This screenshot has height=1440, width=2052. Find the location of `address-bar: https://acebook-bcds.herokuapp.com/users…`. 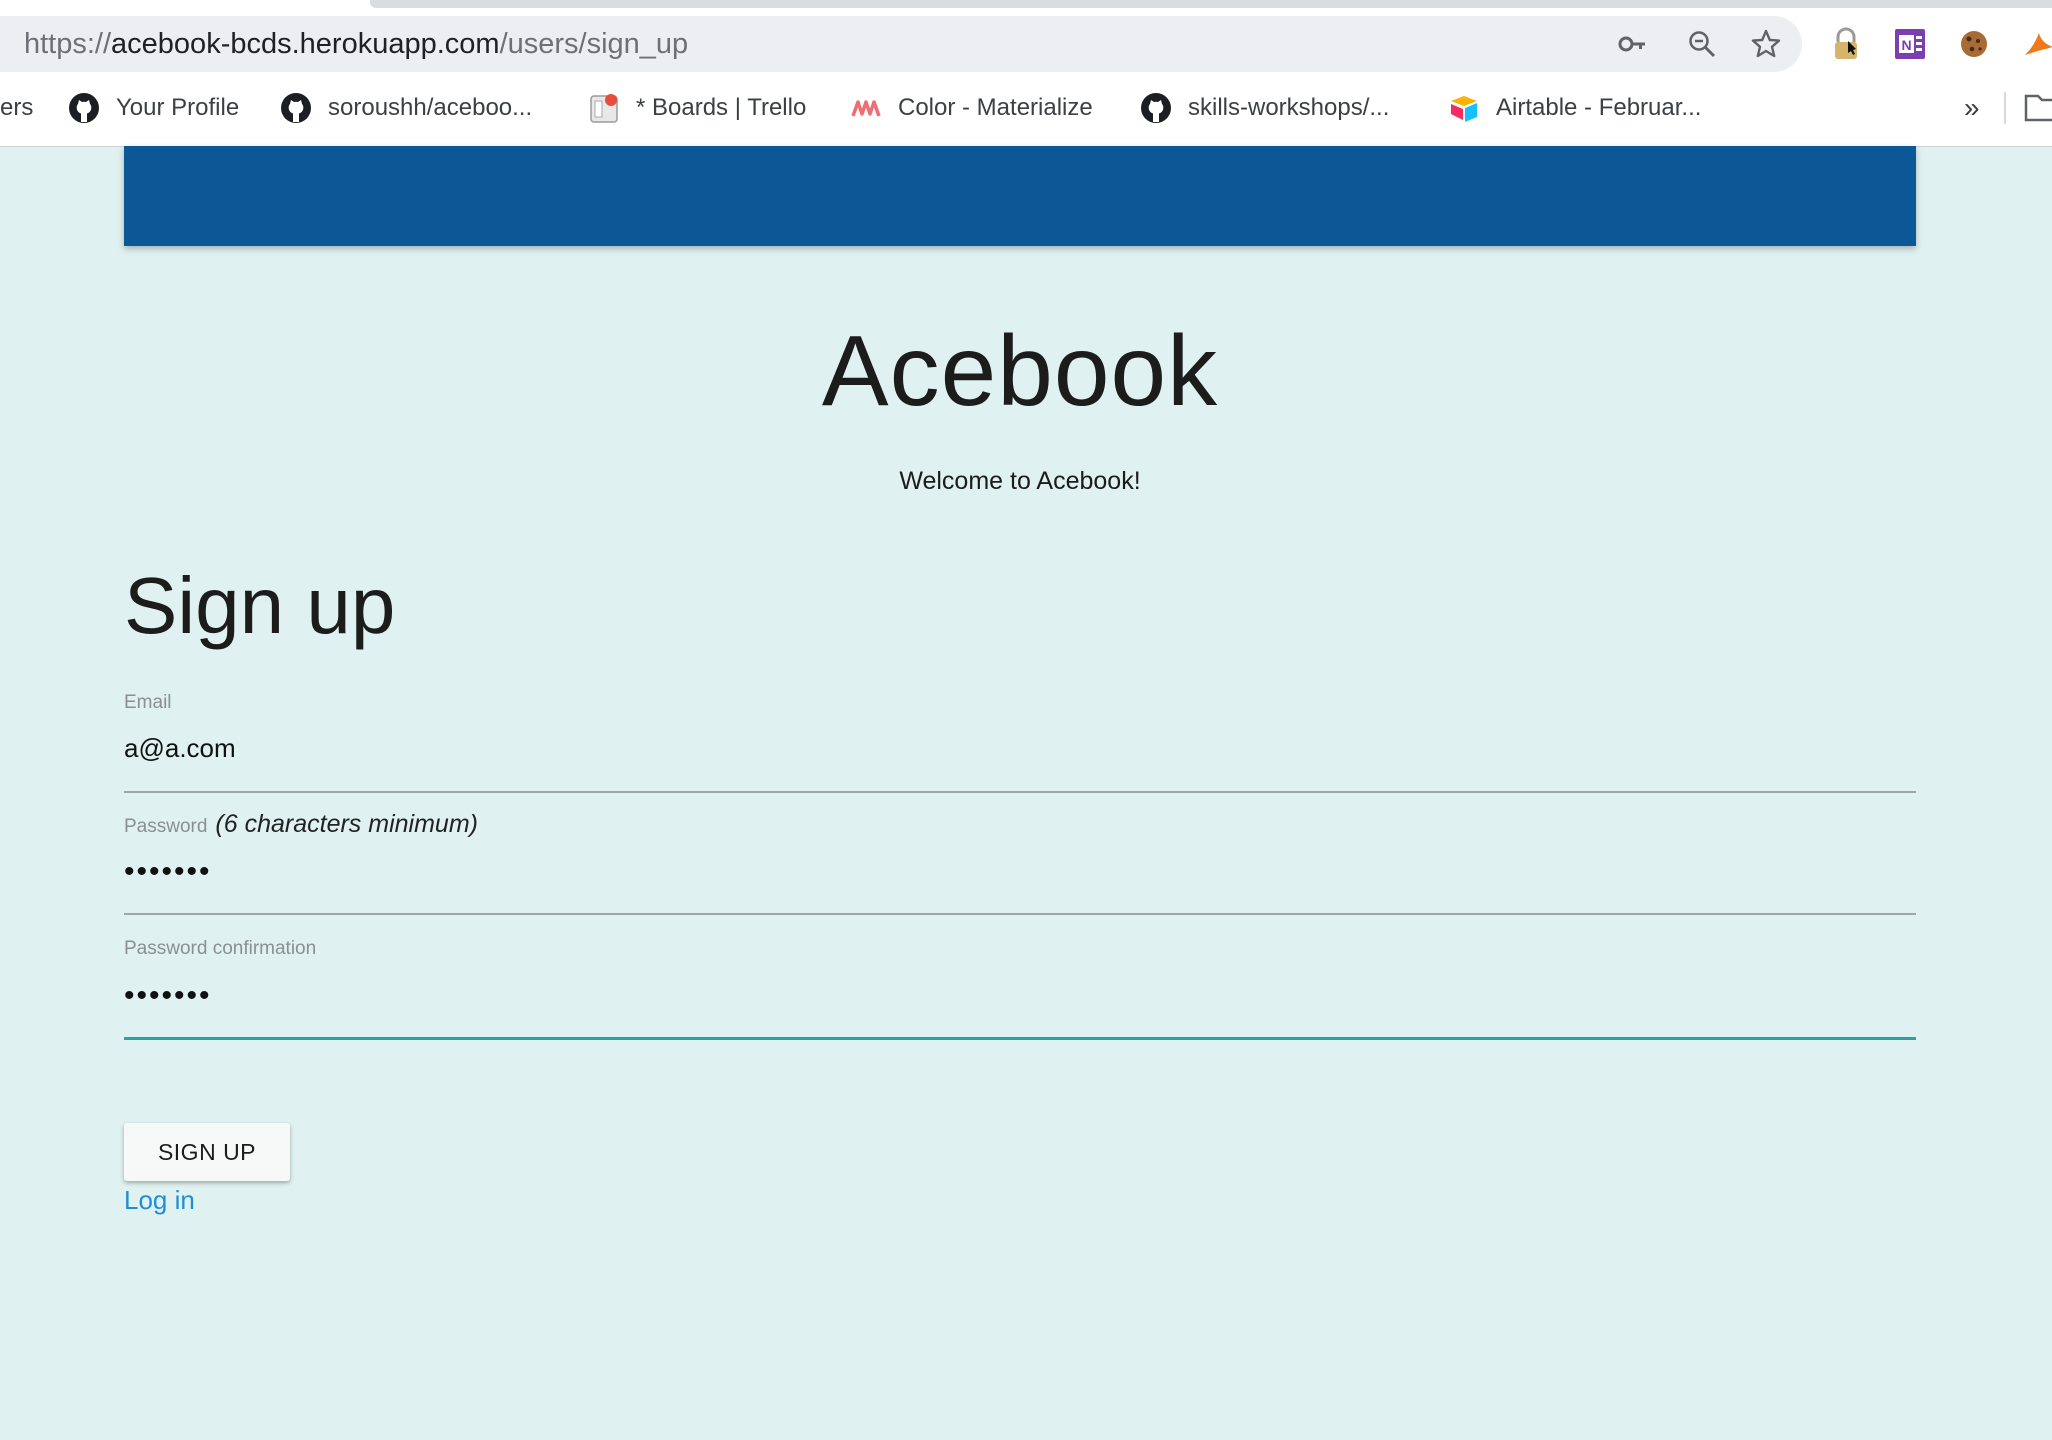

address-bar: https://acebook-bcds.herokuapp.com/users… is located at coordinates (901, 44).